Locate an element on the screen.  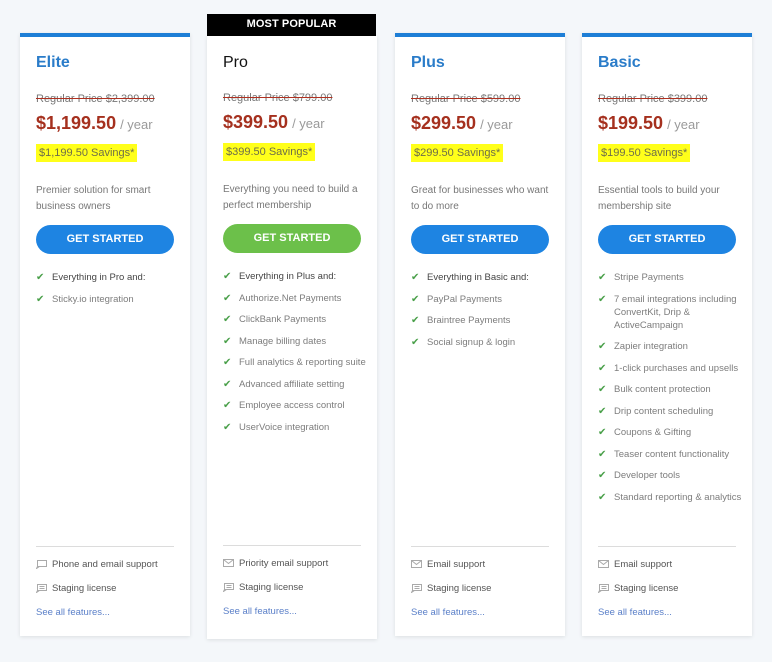
feature-label: Standard reporting & analytics is located at coordinates (678, 497).